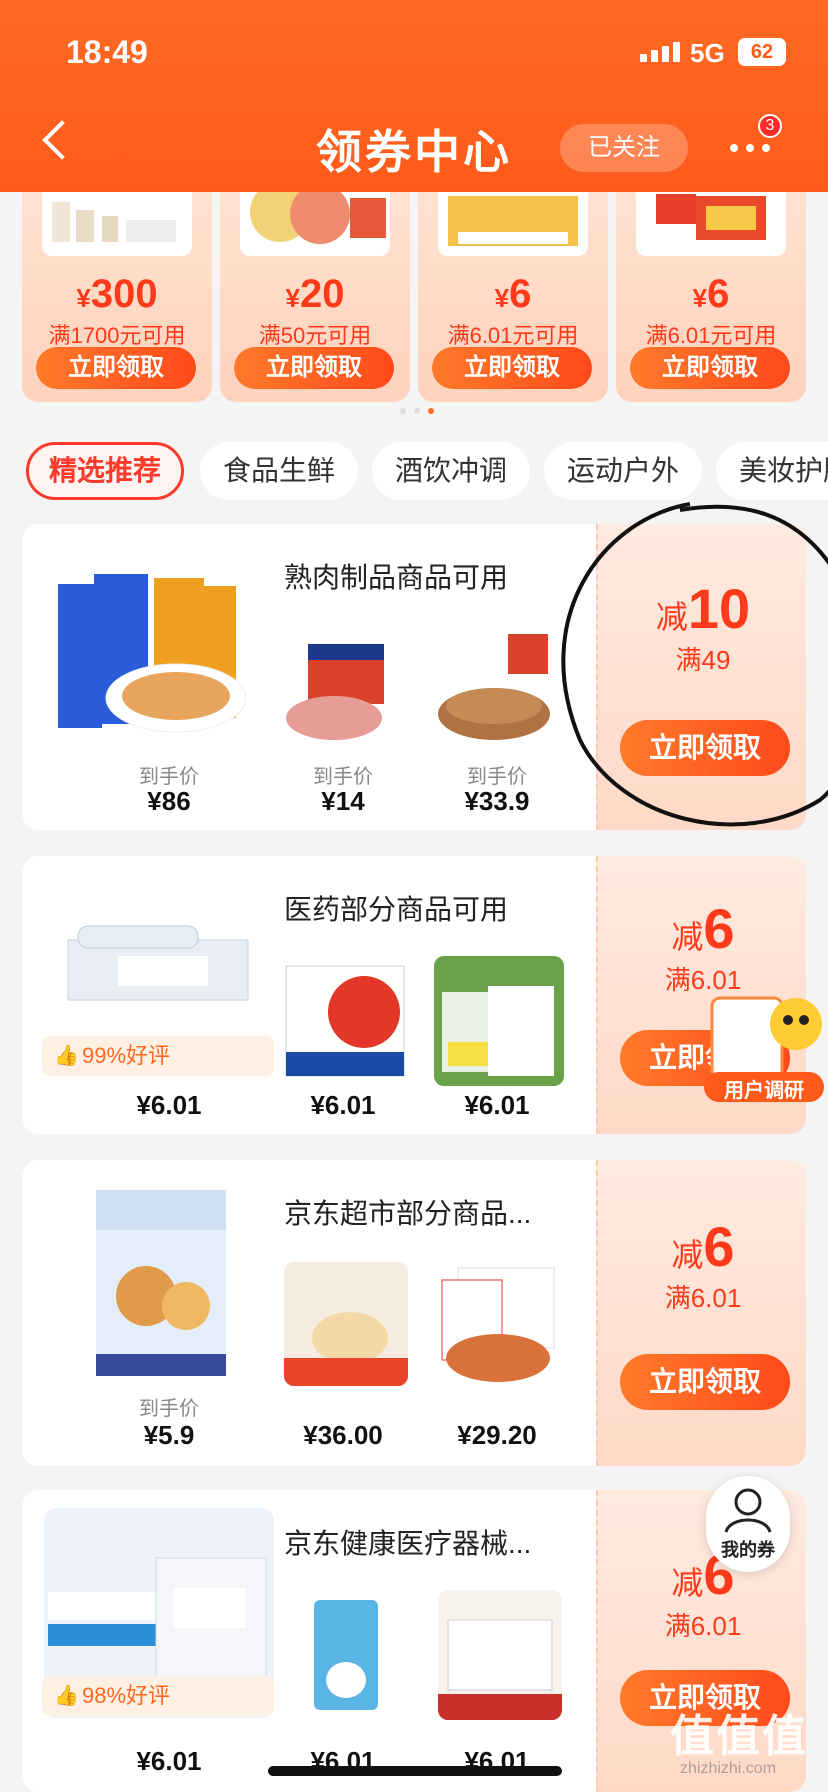  I want to click on coupon-products: 京东健康医疗器械... 98%好评 ¥6.01 ¥6.01 ¥6.01, so click(309, 1641).